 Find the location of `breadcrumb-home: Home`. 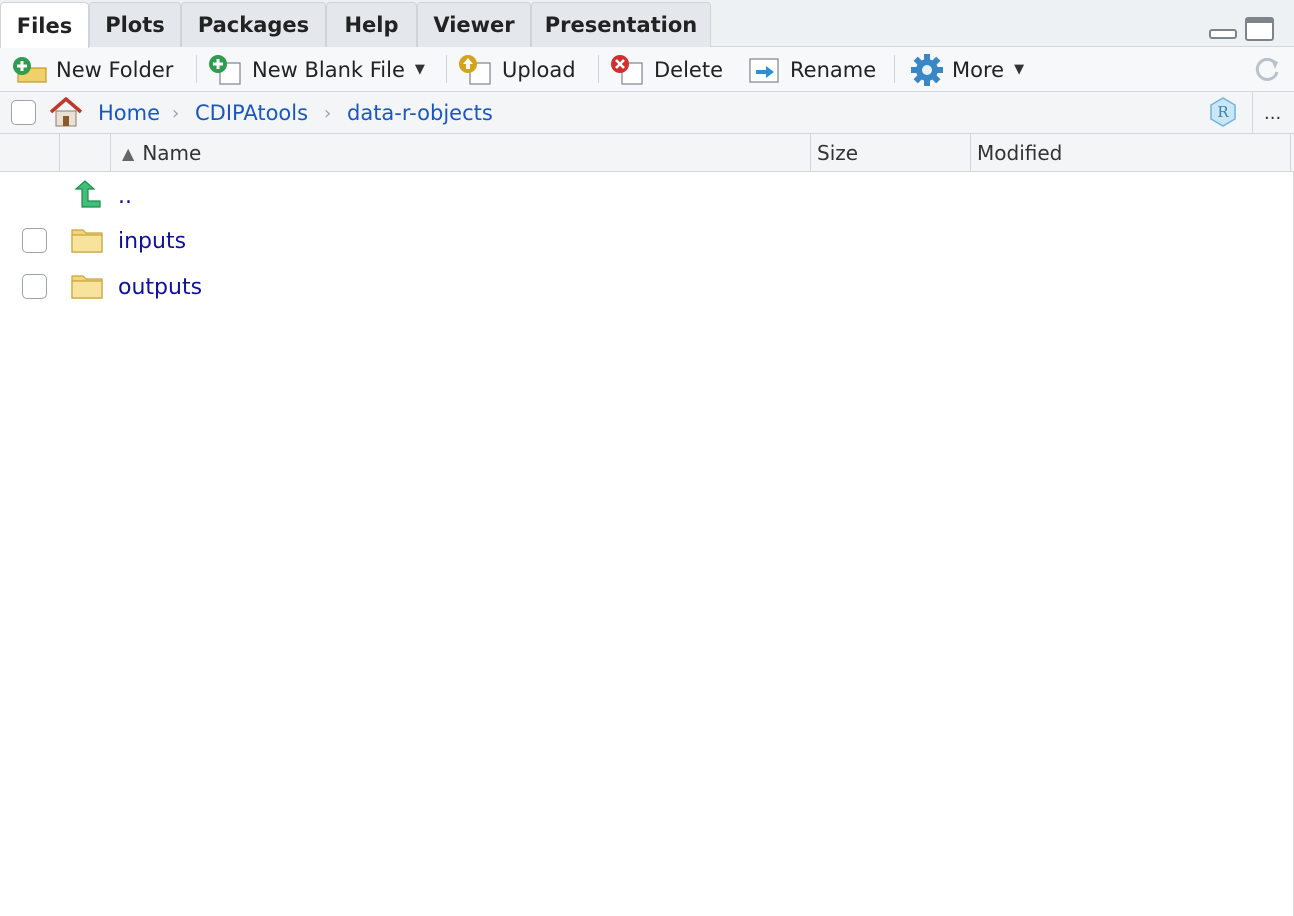

breadcrumb-home: Home is located at coordinates (129, 113).